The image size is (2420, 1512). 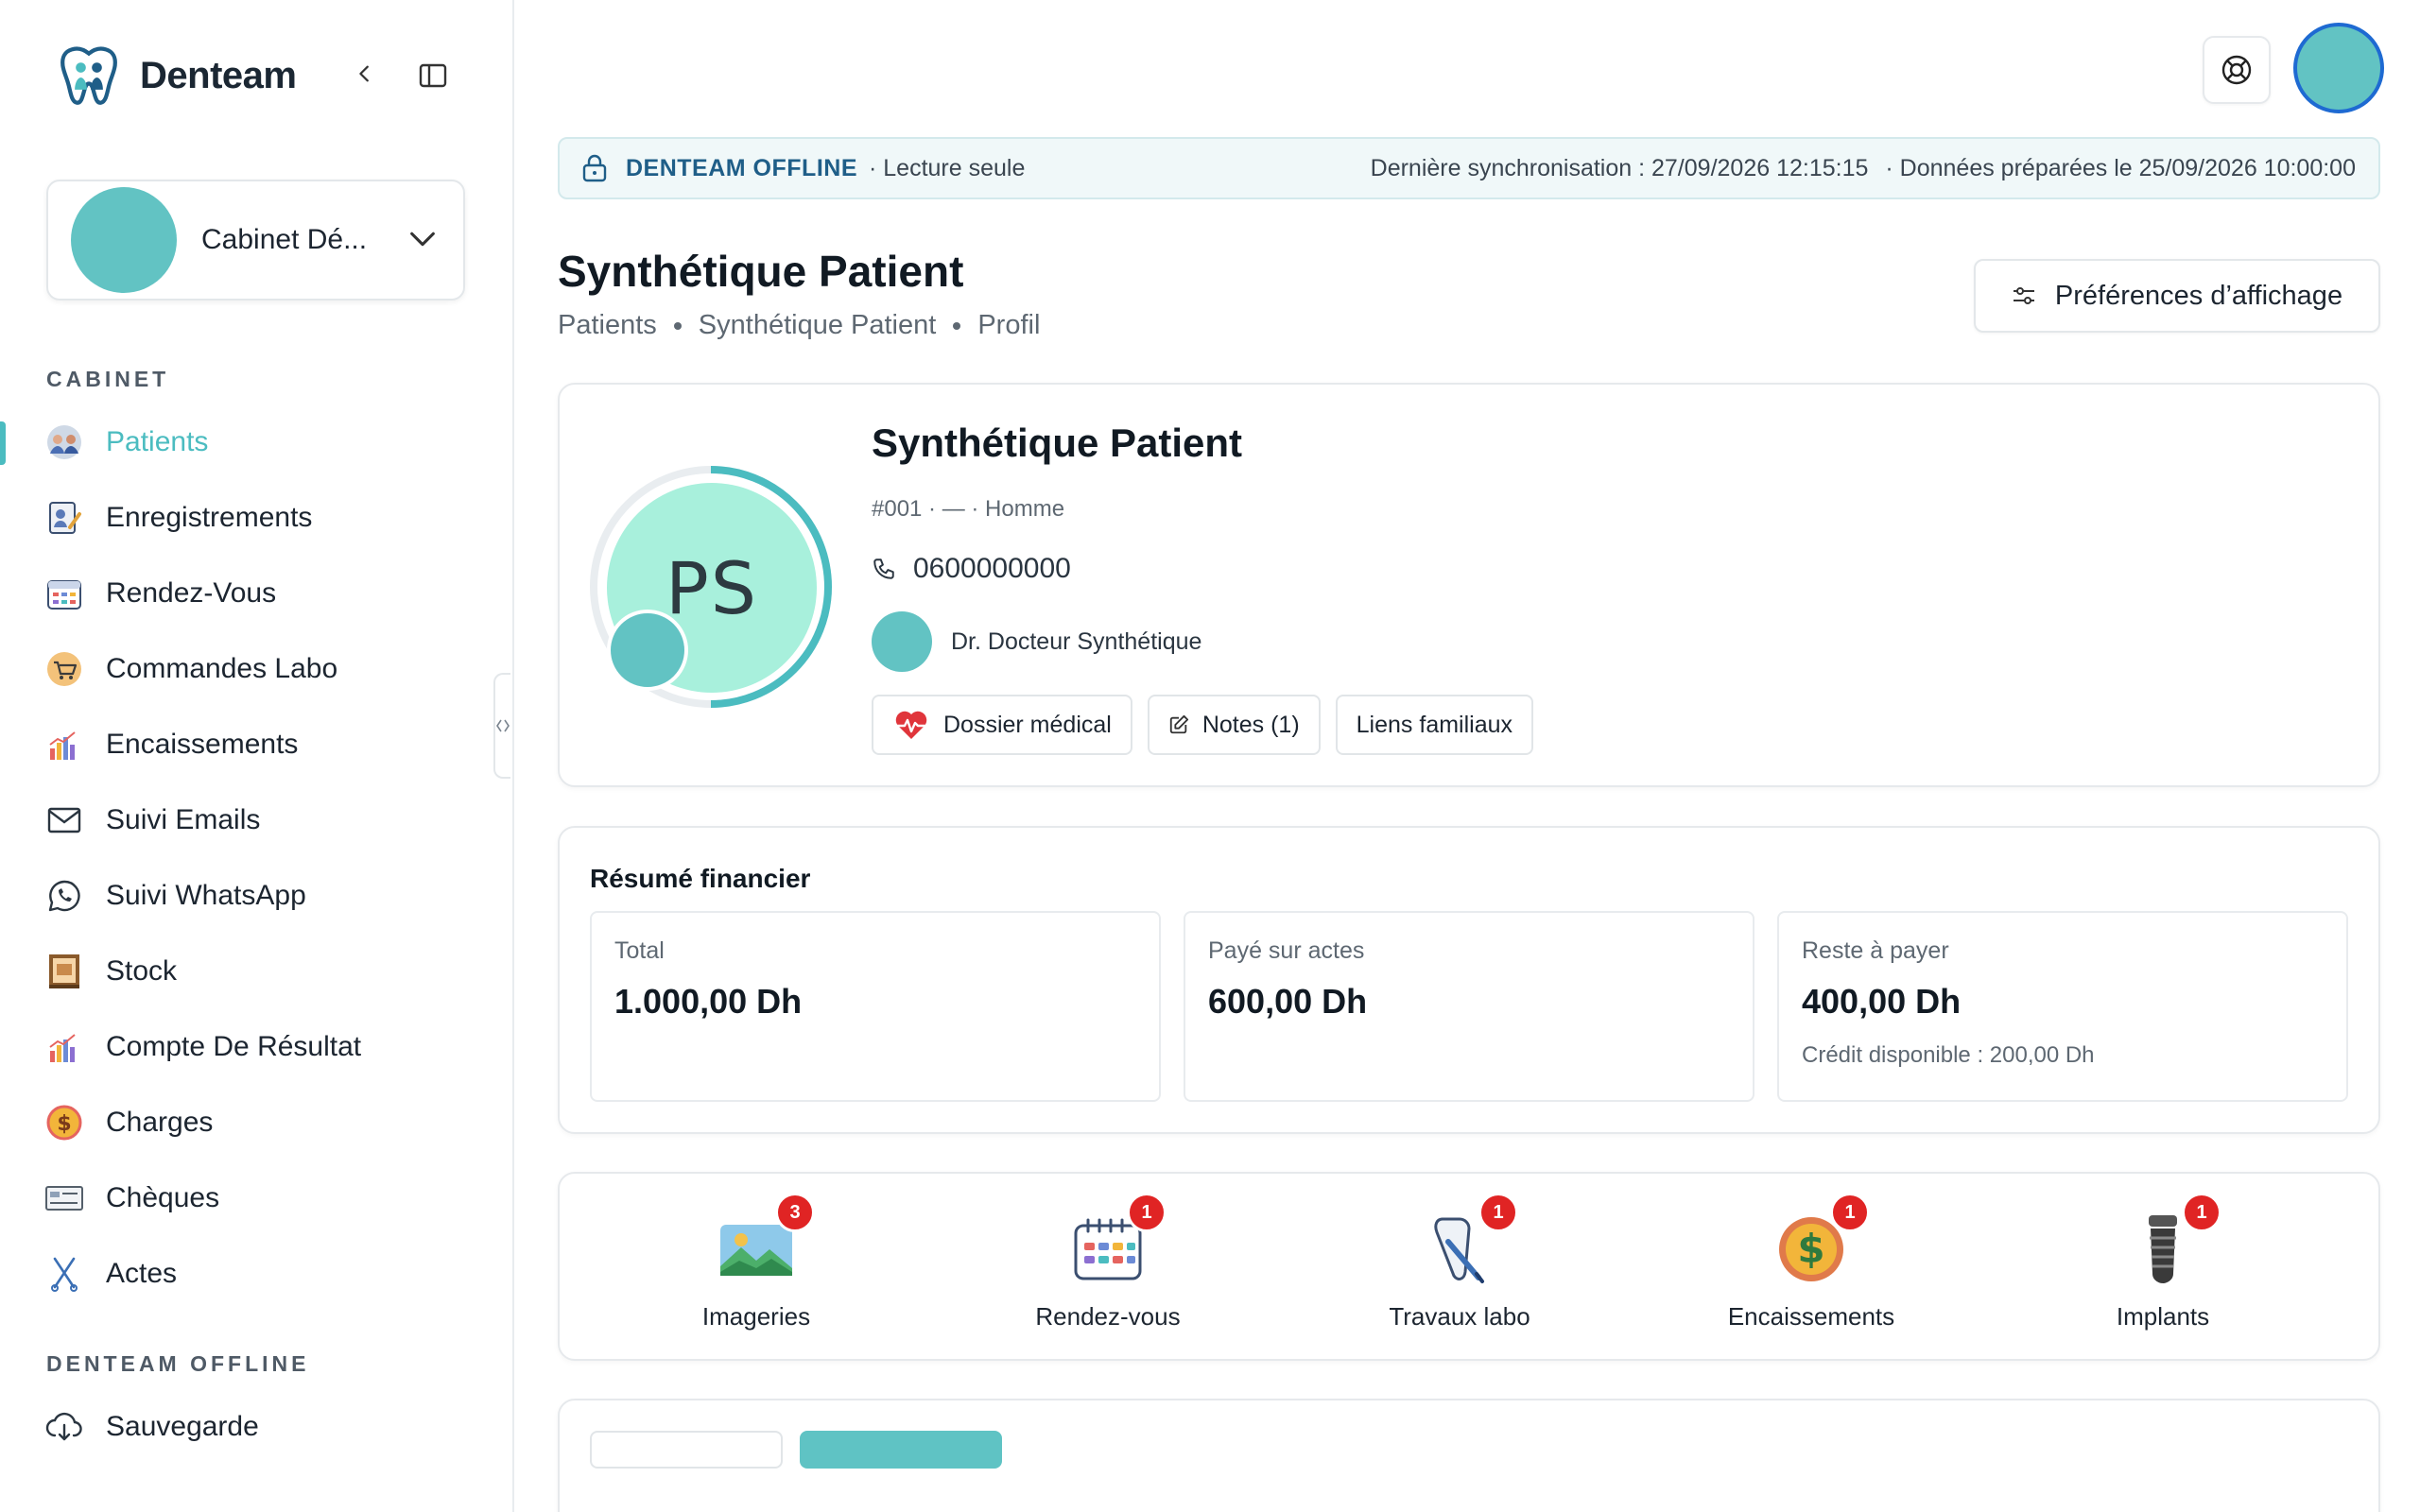 I want to click on scissors-icon, so click(x=64, y=1274).